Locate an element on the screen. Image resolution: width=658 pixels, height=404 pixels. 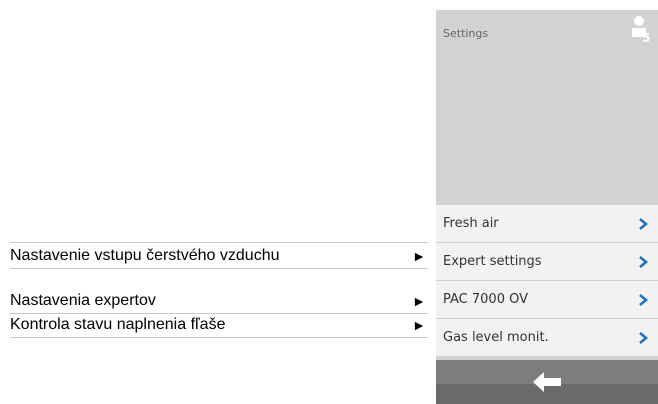
menu-item-label: Expert settings is located at coordinates (492, 261).